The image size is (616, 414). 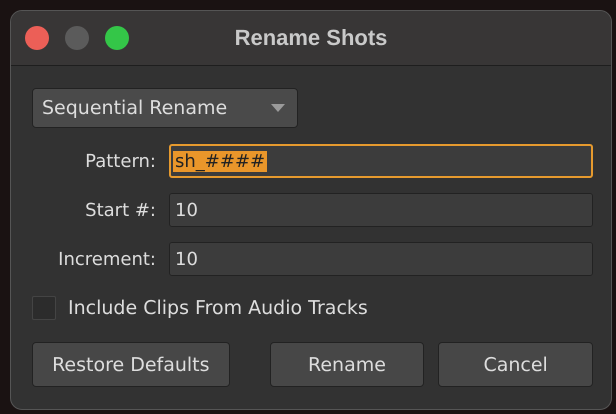 I want to click on checkbox-label: Include Clips From Audio Tracks, so click(x=218, y=308).